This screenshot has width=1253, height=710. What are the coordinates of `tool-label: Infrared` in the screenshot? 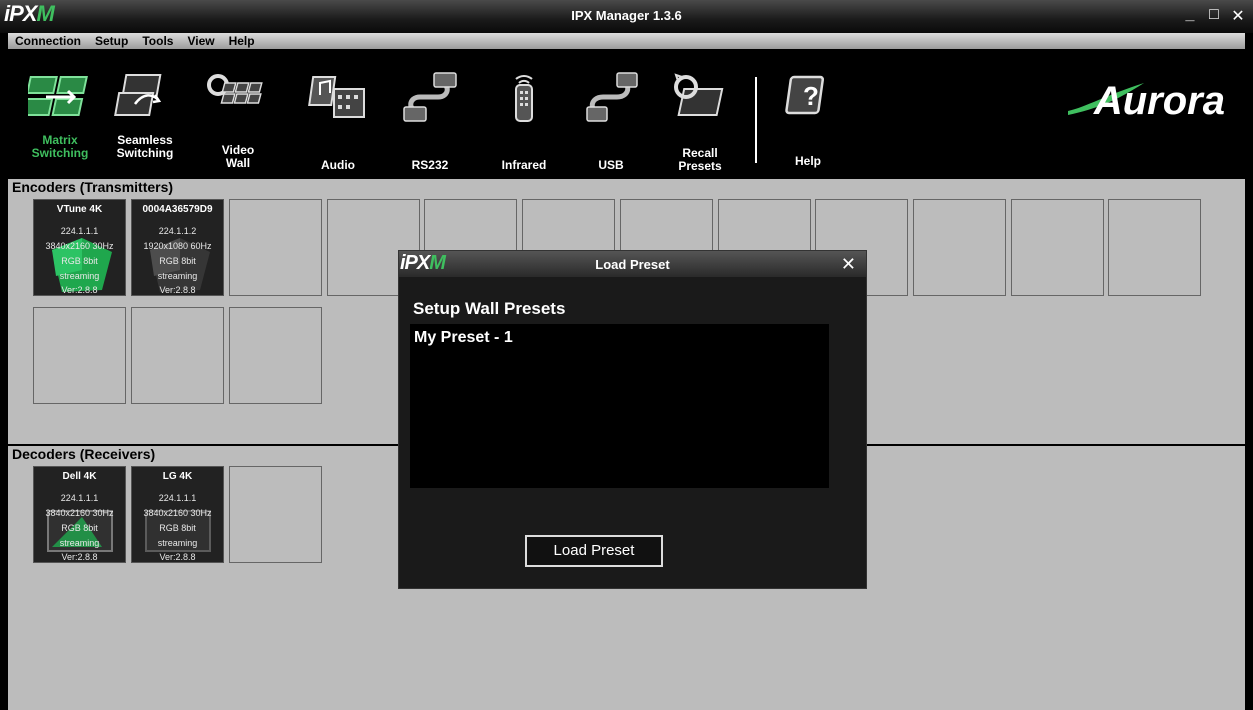 It's located at (524, 165).